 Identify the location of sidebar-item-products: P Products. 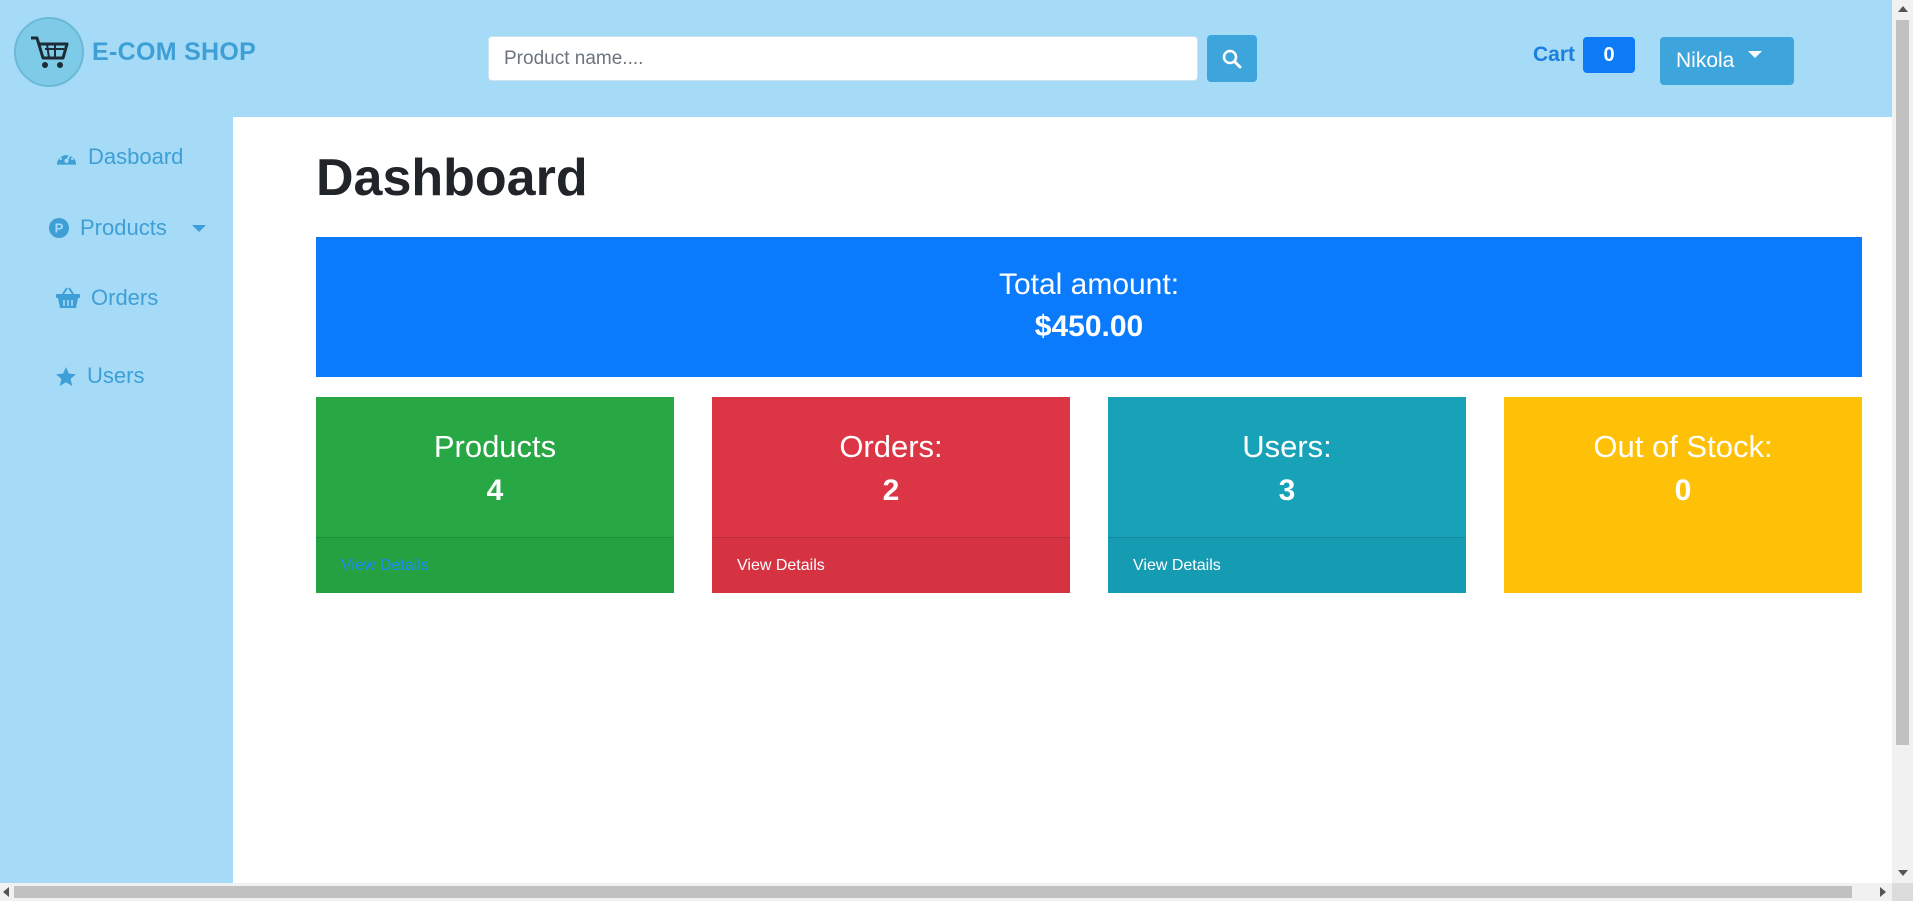
(127, 228).